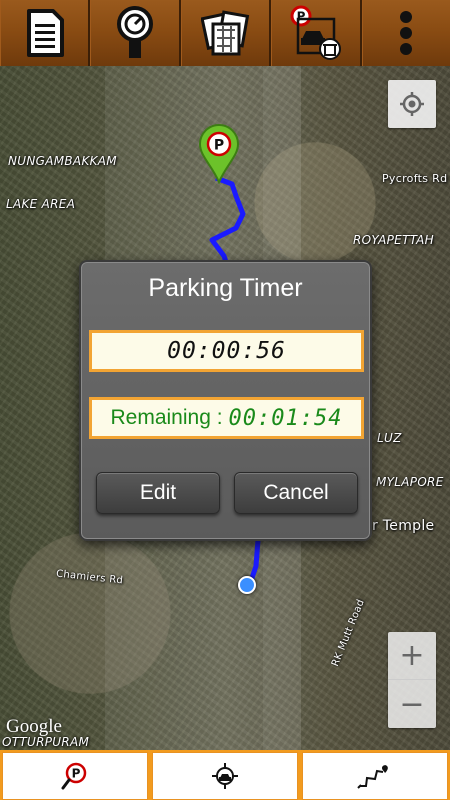  I want to click on more-menu-button, so click(405, 33).